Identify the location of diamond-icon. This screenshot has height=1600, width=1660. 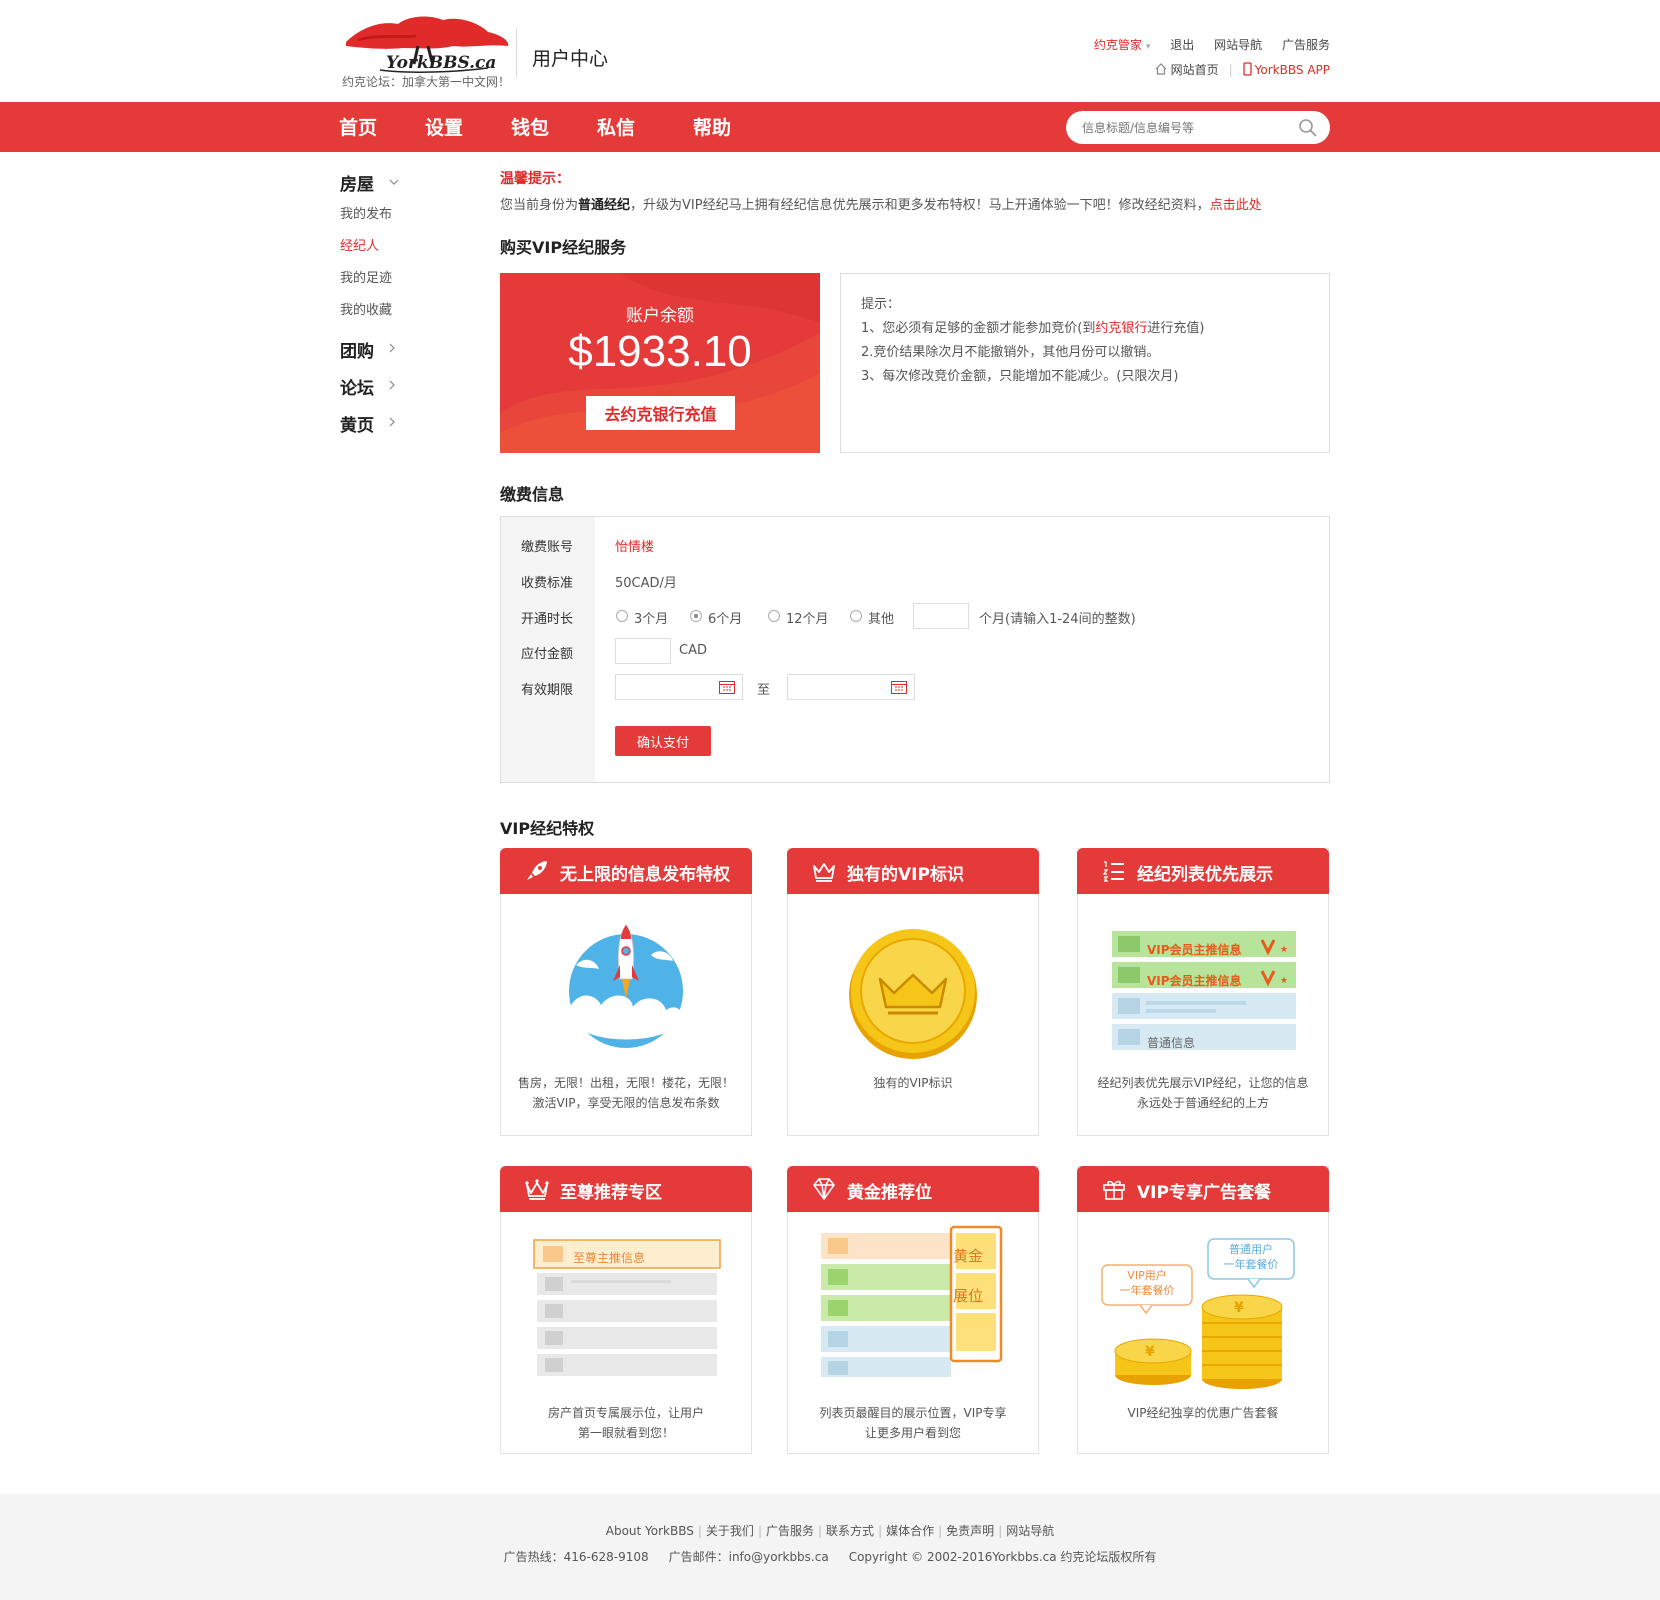
(824, 1189).